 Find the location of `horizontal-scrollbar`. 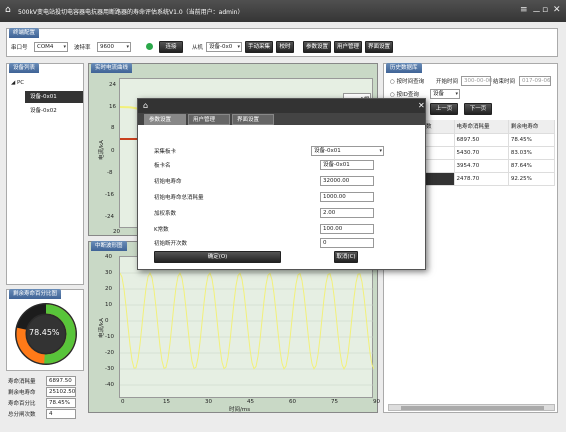

horizontal-scrollbar is located at coordinates (471, 407).